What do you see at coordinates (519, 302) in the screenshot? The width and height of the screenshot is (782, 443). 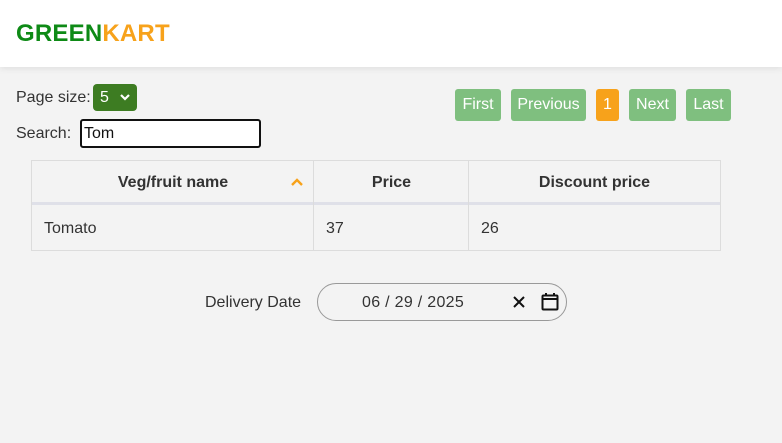 I see `close-icon` at bounding box center [519, 302].